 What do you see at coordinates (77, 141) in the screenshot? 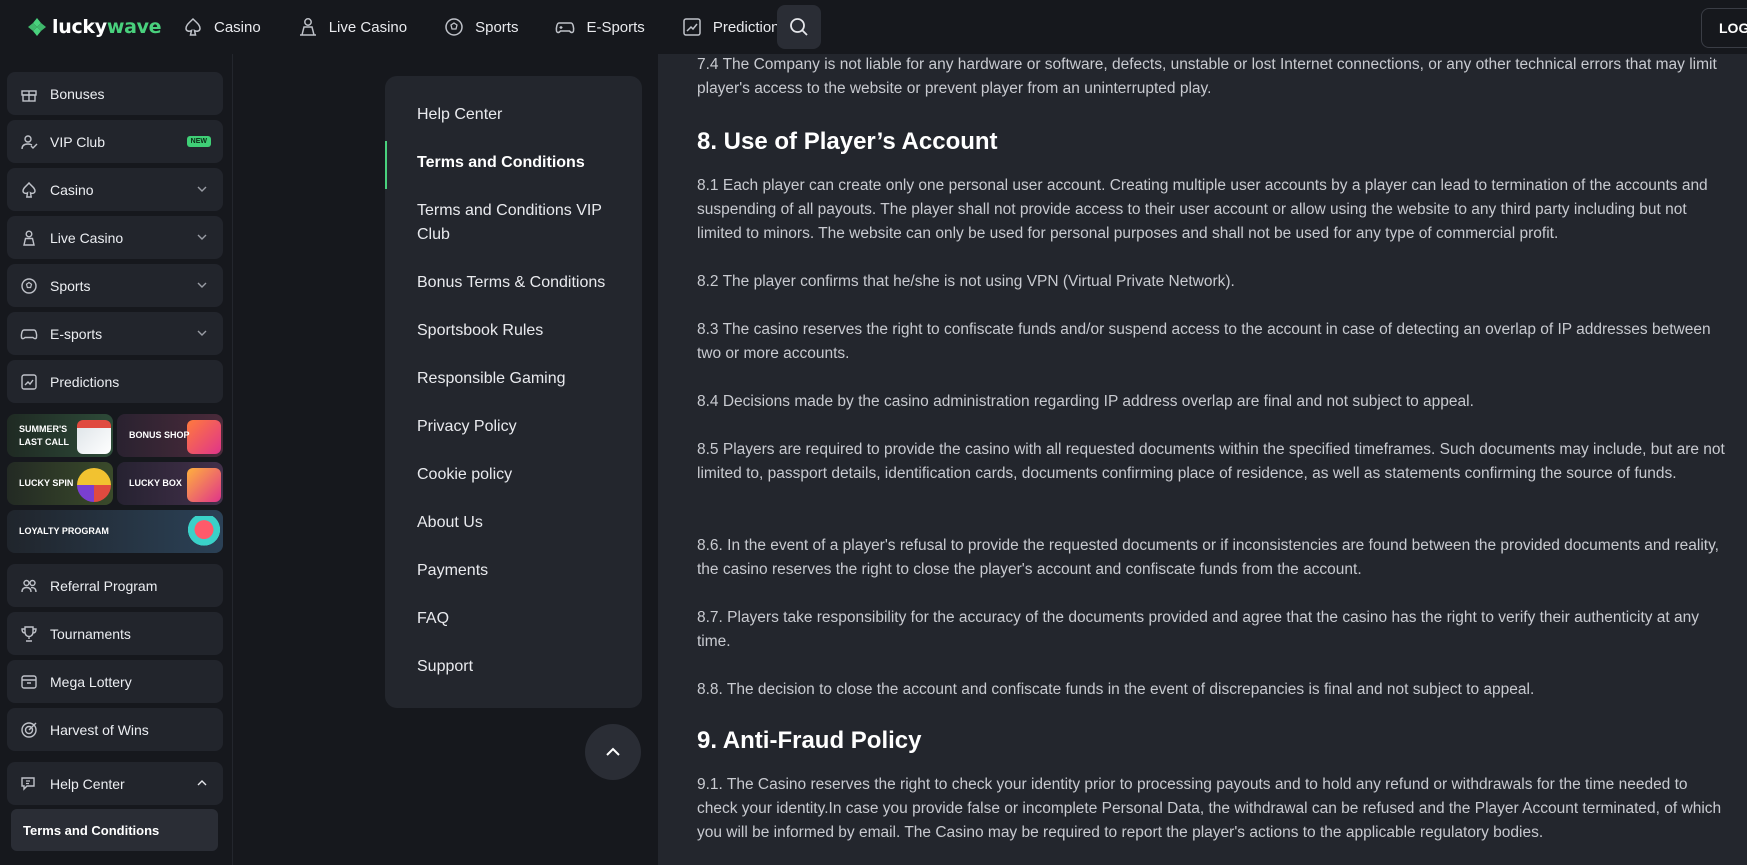
I see `sidebar-item-label: VIP Club` at bounding box center [77, 141].